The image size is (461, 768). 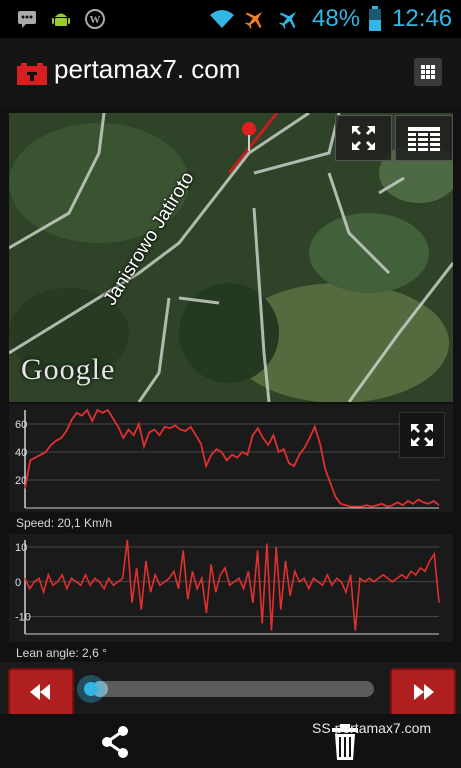 I want to click on action-bar: pertamax7. com, so click(x=230, y=73).